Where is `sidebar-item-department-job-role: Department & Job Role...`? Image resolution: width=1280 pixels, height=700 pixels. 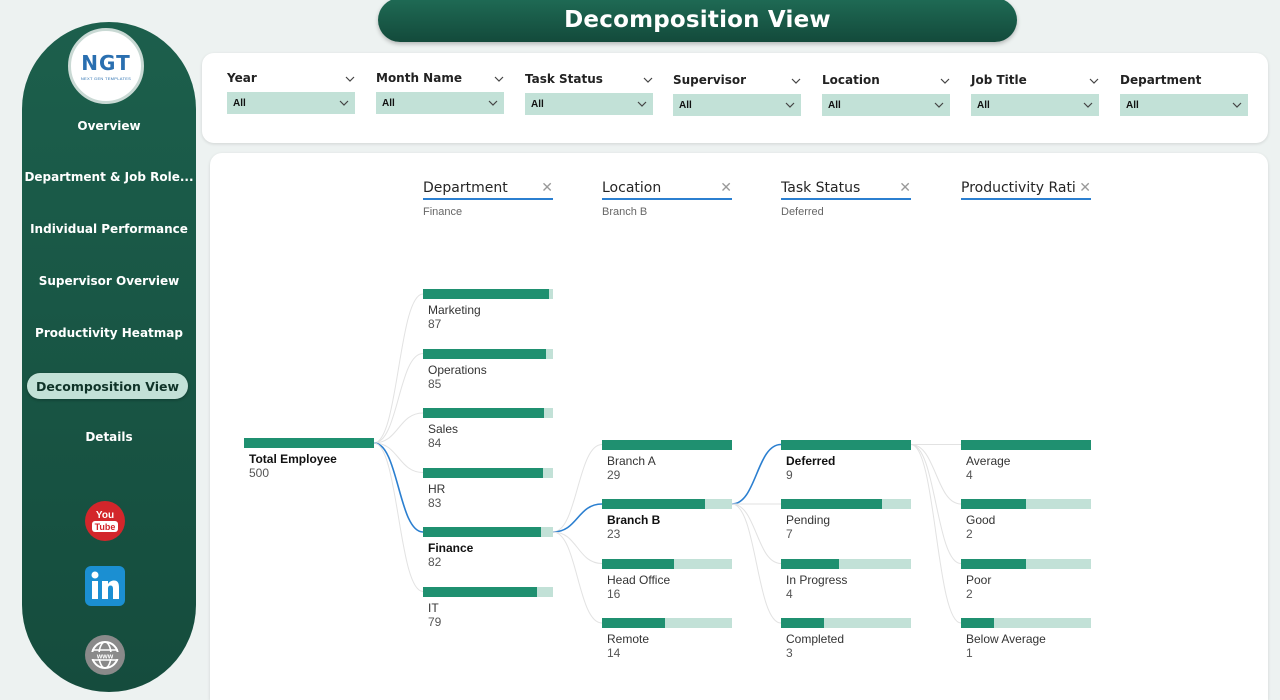 sidebar-item-department-job-role: Department & Job Role... is located at coordinates (109, 177).